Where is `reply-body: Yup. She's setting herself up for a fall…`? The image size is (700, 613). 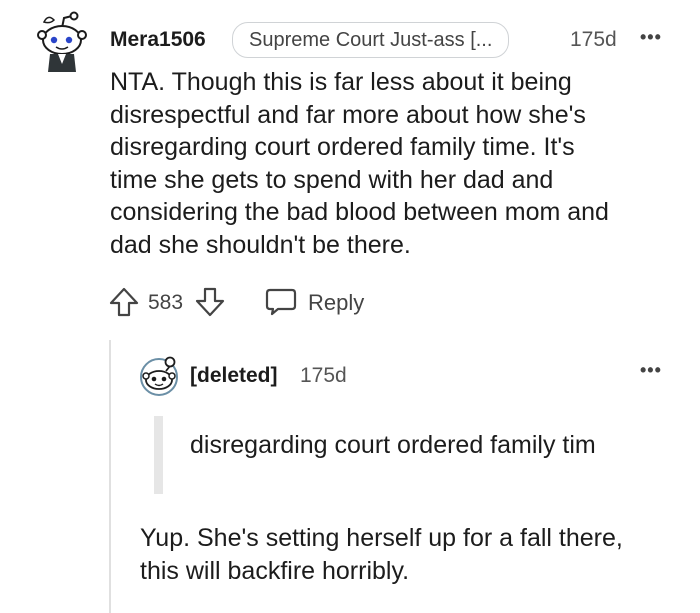 reply-body: Yup. She's setting herself up for a fall… is located at coordinates (417, 554).